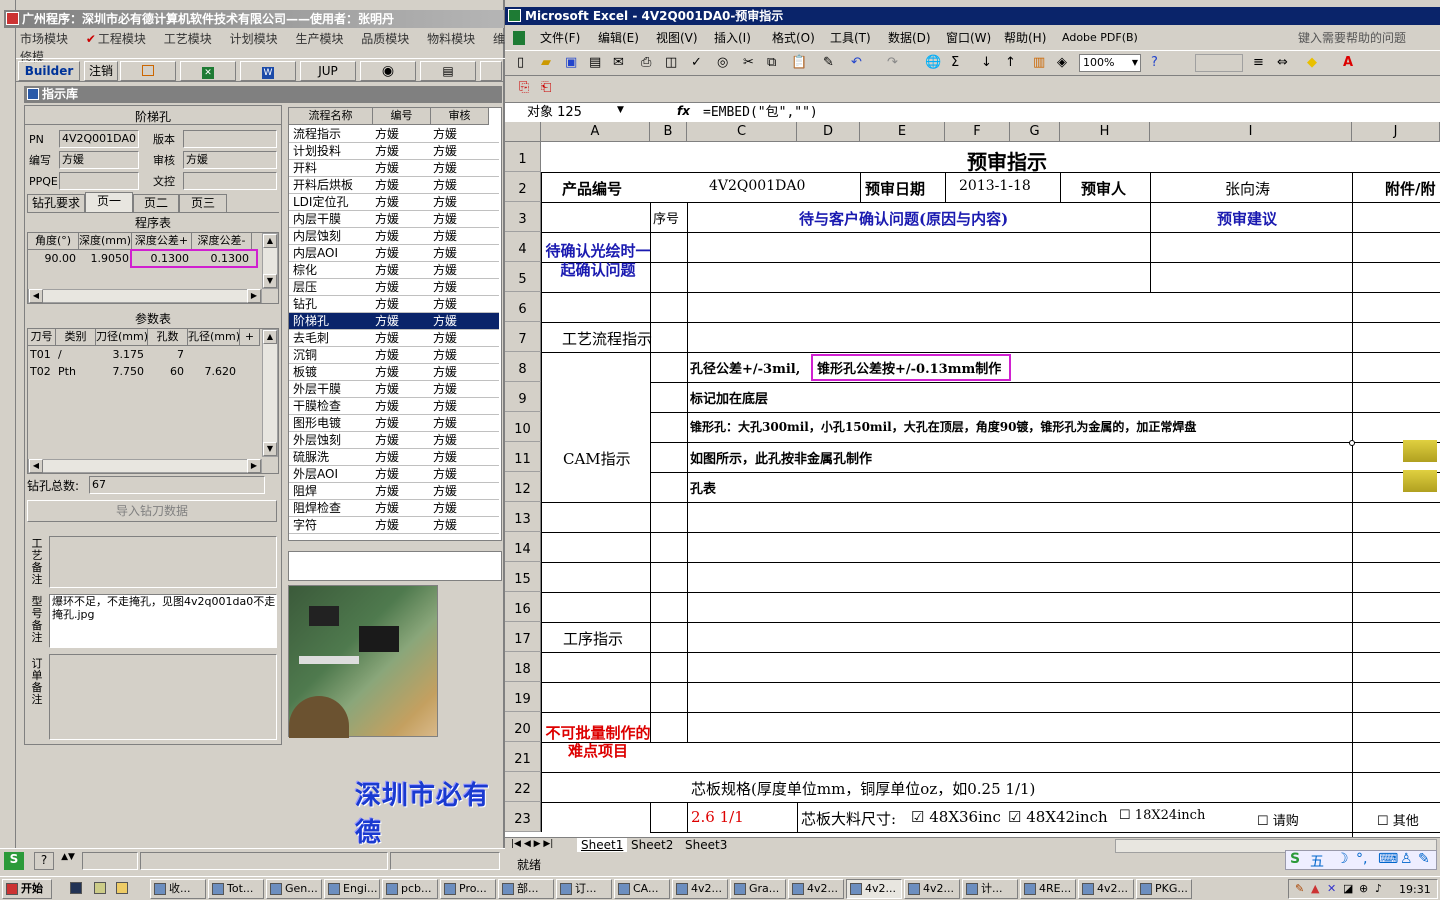 The height and width of the screenshot is (900, 1440). I want to click on option-purchase: ☐ 请购, so click(1278, 819).